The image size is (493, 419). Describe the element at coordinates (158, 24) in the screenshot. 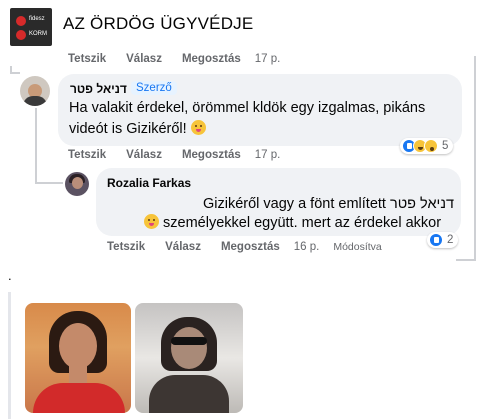

I see `page-title: AZ ÖRDÖG ÜGYVÉDJE` at that location.